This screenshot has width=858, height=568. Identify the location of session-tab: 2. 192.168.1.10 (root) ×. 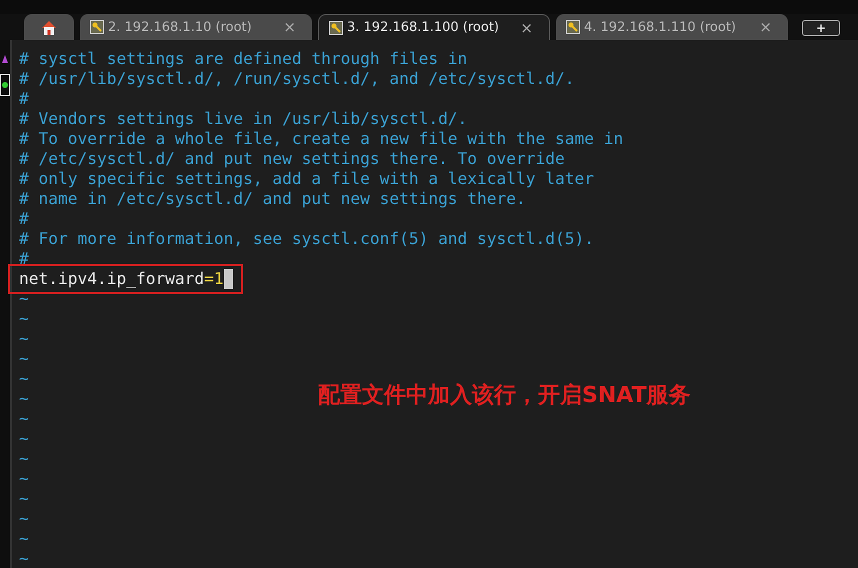
(196, 27).